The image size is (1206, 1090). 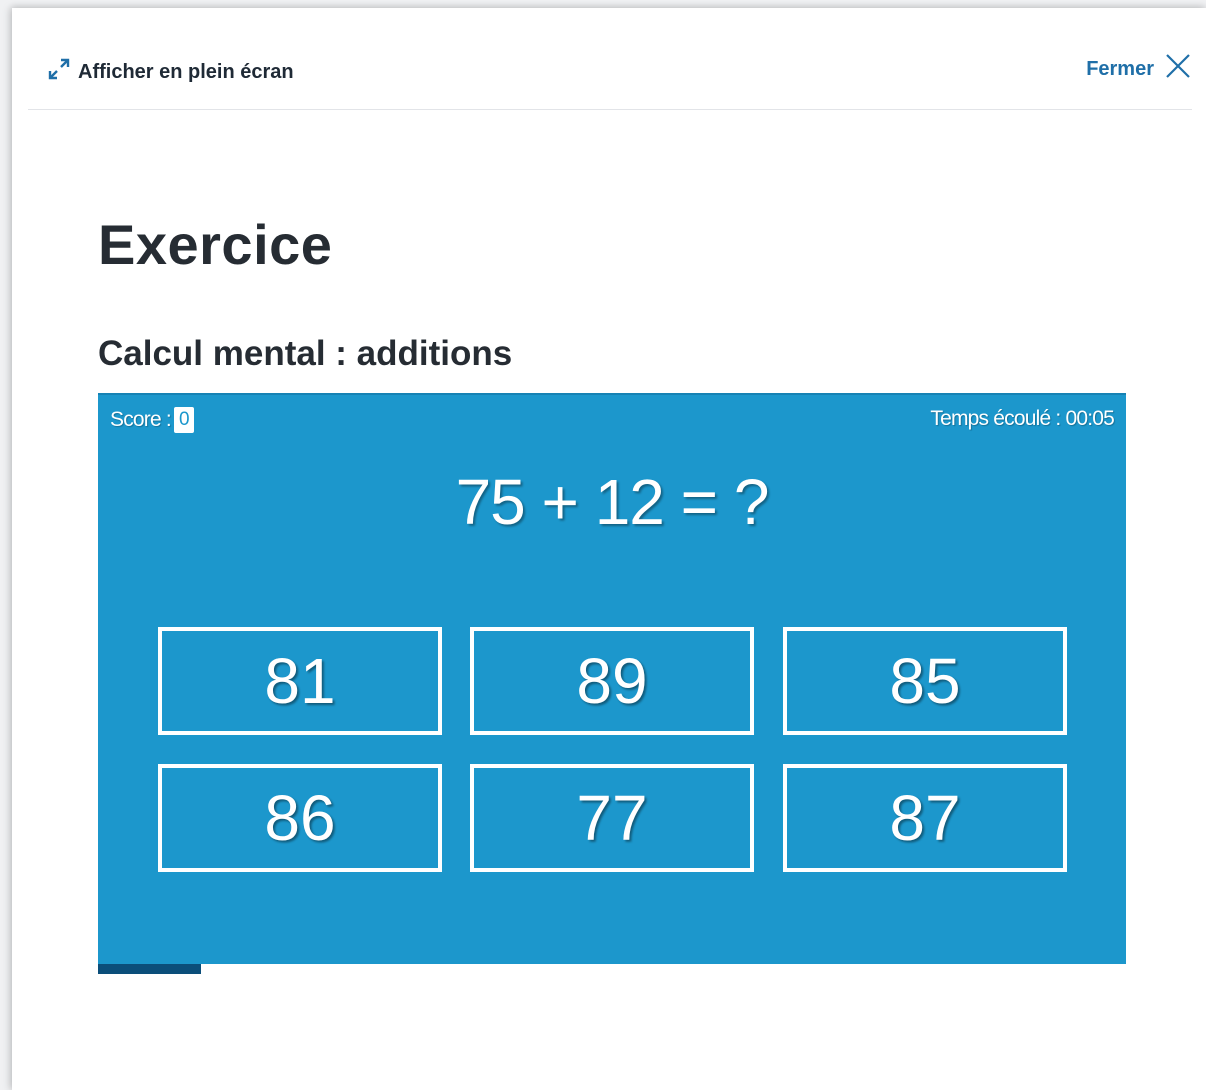 I want to click on score-label: Score :, so click(x=141, y=419).